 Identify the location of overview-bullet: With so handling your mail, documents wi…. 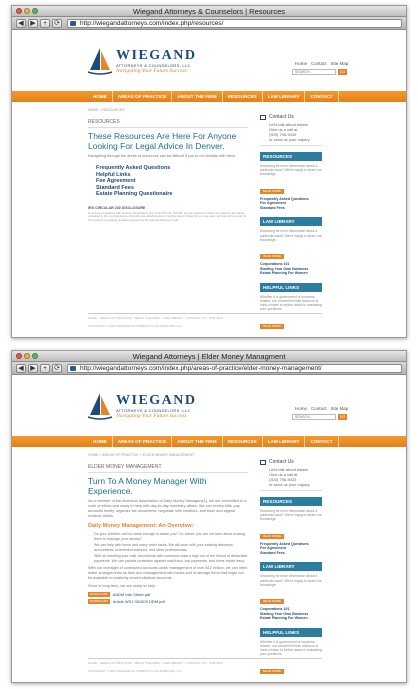
(171, 558).